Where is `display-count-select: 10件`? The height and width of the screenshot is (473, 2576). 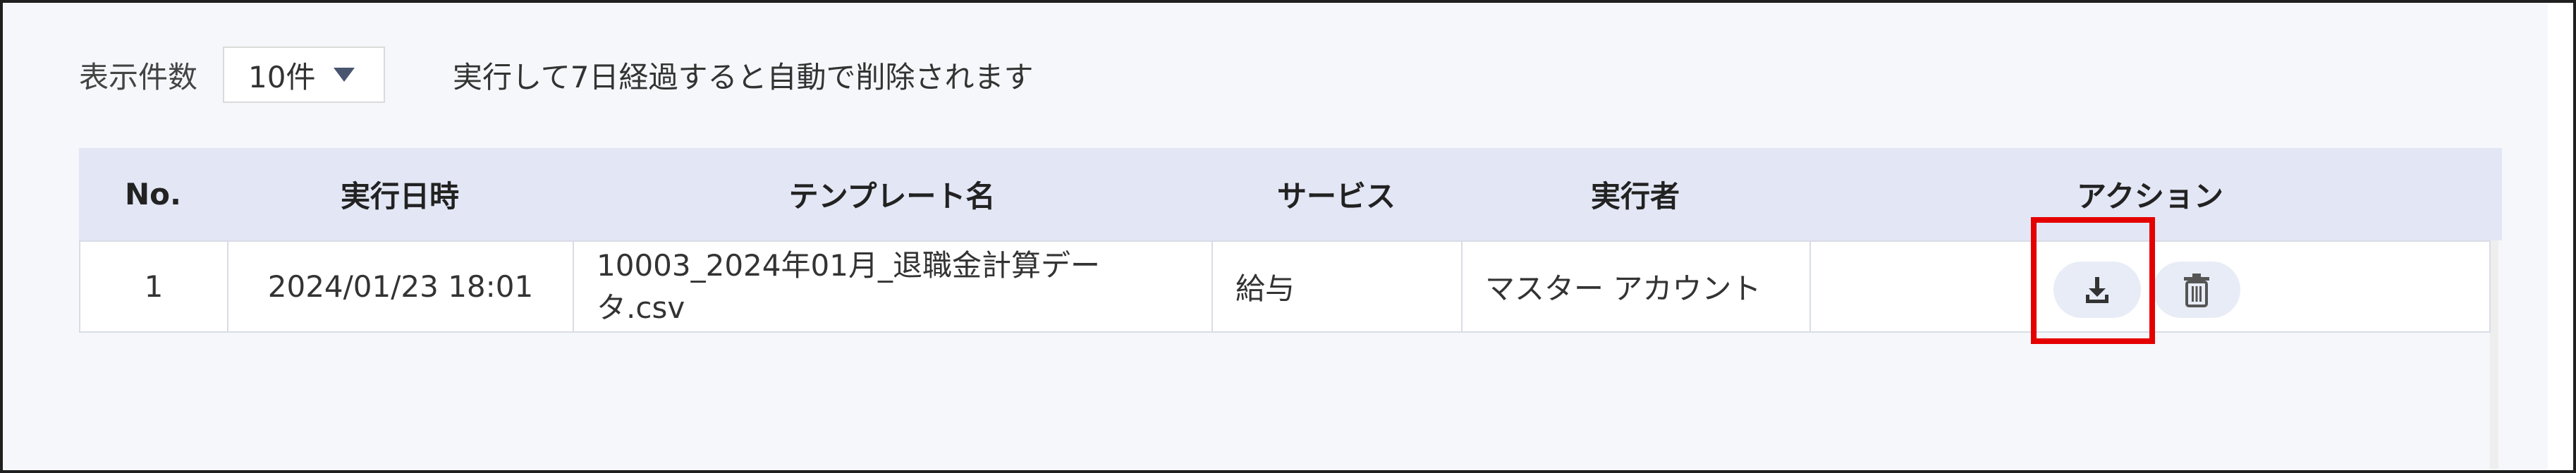 display-count-select: 10件 is located at coordinates (304, 75).